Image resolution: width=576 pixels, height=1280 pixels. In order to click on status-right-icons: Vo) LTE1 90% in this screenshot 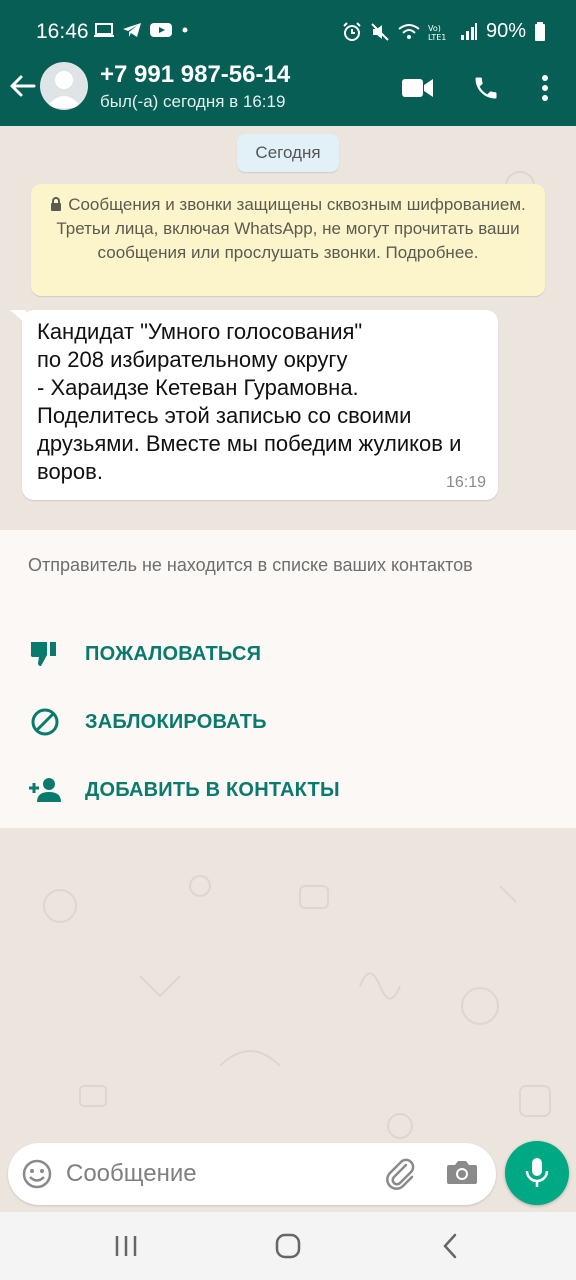, I will do `click(444, 31)`.